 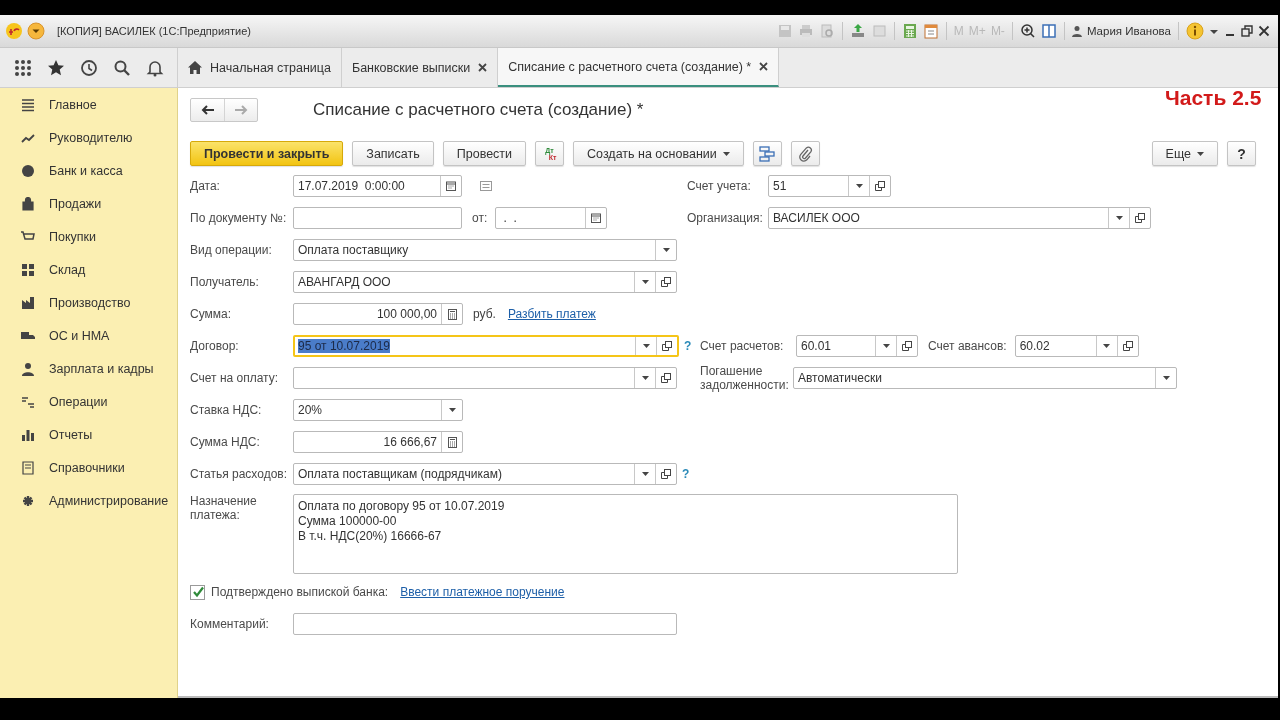 I want to click on user-name: Мария Иванова, so click(x=1128, y=31).